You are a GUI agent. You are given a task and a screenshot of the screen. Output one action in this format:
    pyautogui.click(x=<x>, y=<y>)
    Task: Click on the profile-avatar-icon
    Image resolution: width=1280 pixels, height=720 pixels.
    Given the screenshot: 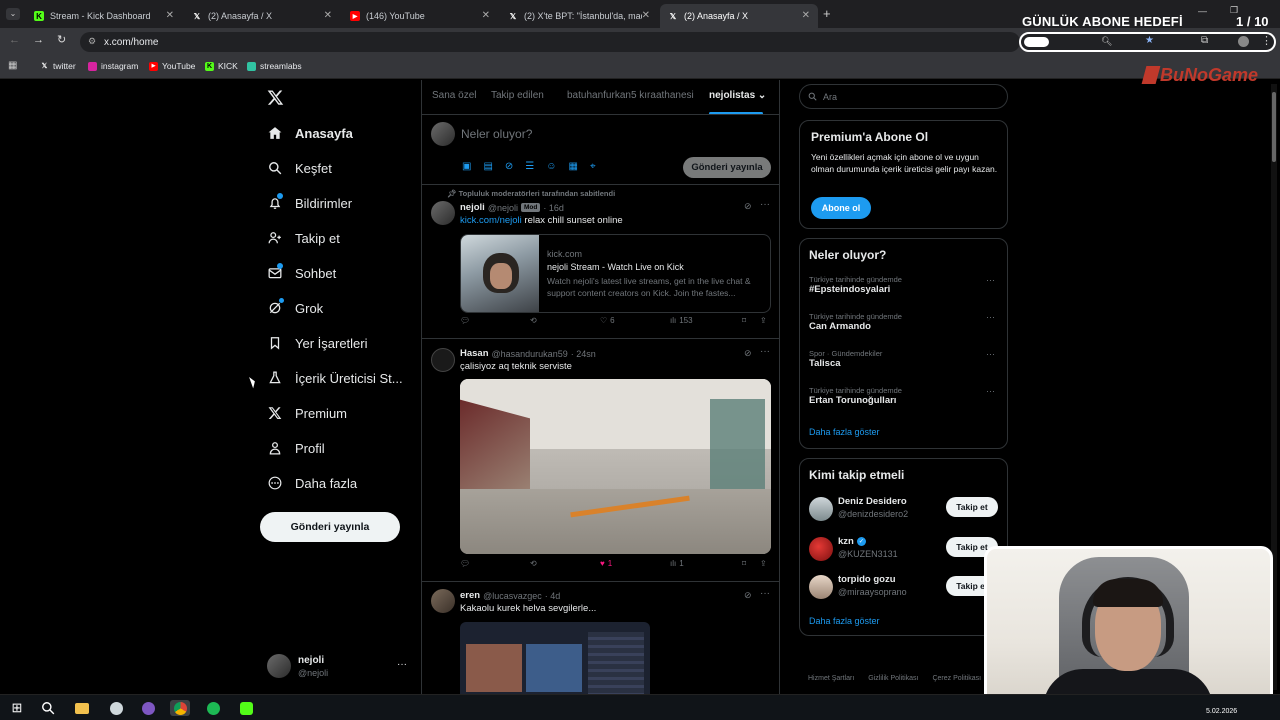 What is the action you would take?
    pyautogui.click(x=1243, y=41)
    